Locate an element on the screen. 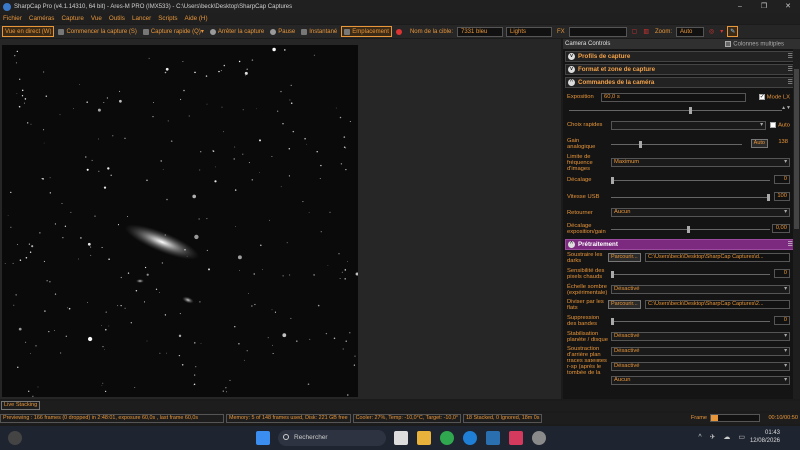  spin-icon: ▲▼ is located at coordinates (786, 108).